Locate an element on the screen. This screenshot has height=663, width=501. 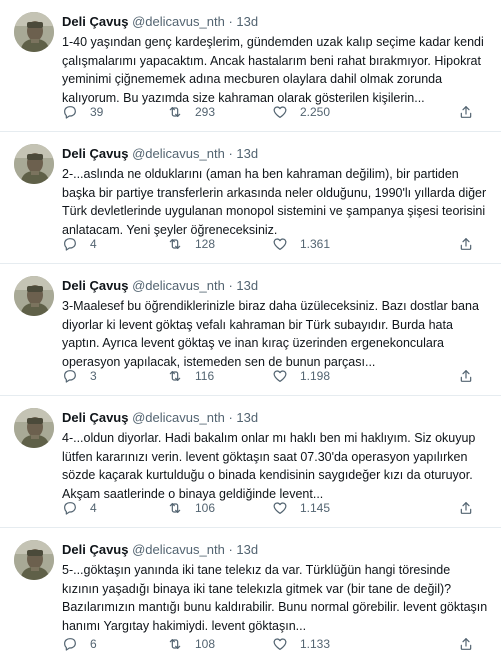
like-button: 1.145 is located at coordinates (324, 508).